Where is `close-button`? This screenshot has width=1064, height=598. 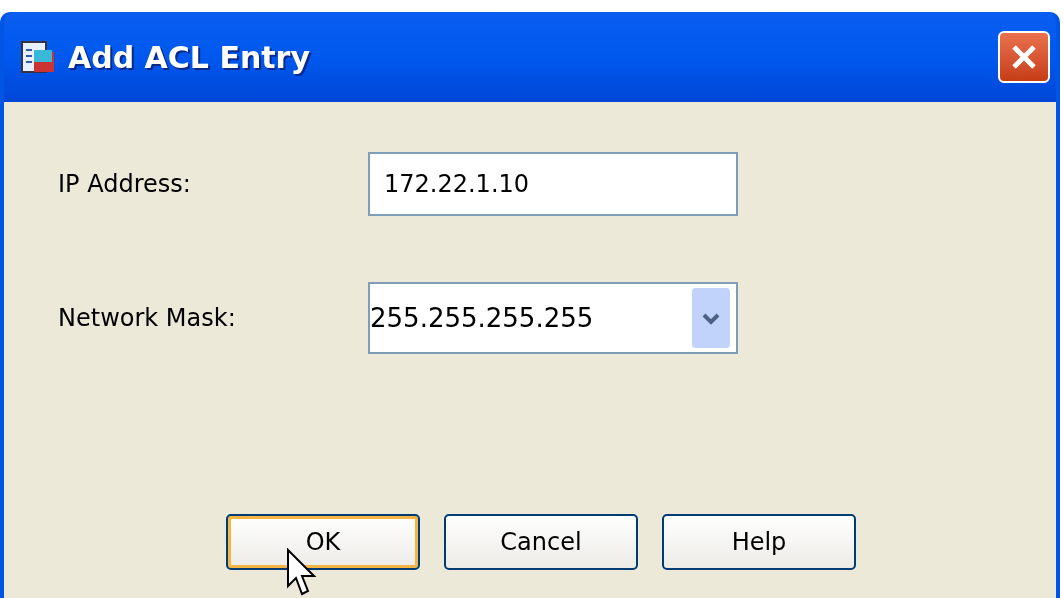
close-button is located at coordinates (1024, 57).